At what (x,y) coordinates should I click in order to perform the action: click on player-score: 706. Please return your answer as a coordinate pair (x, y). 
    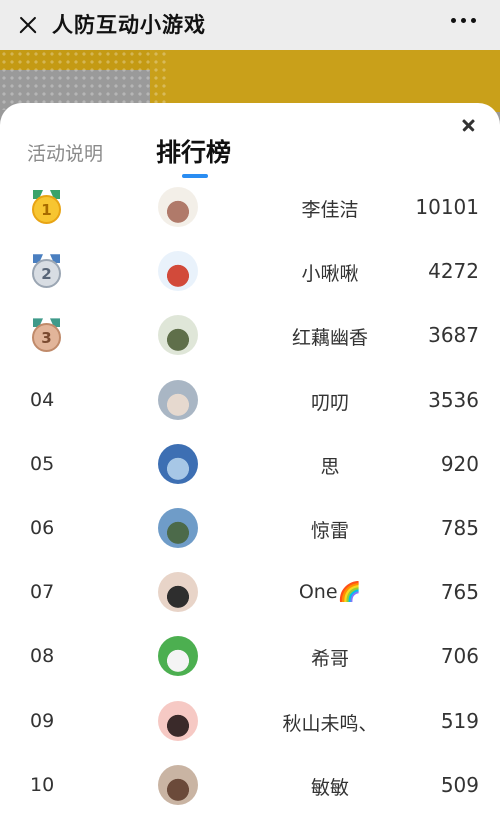
    Looking at the image, I should click on (459, 656).